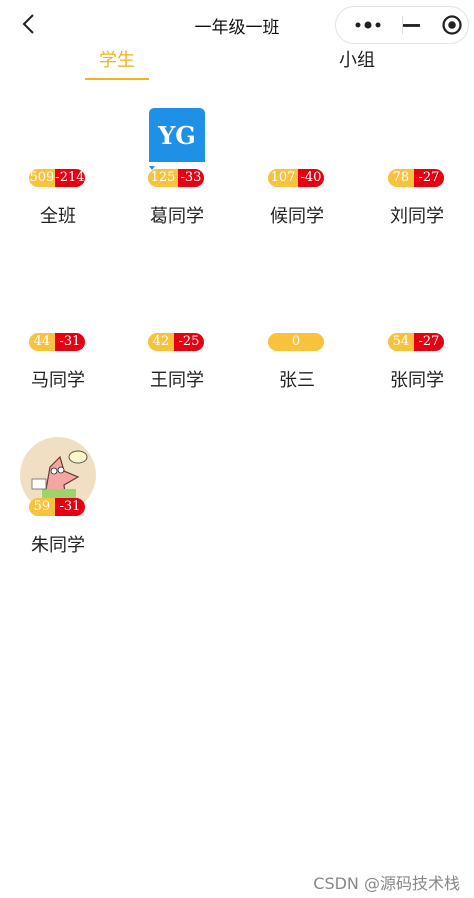 The image size is (474, 898). Describe the element at coordinates (117, 65) in the screenshot. I see `tab-students: 学生` at that location.